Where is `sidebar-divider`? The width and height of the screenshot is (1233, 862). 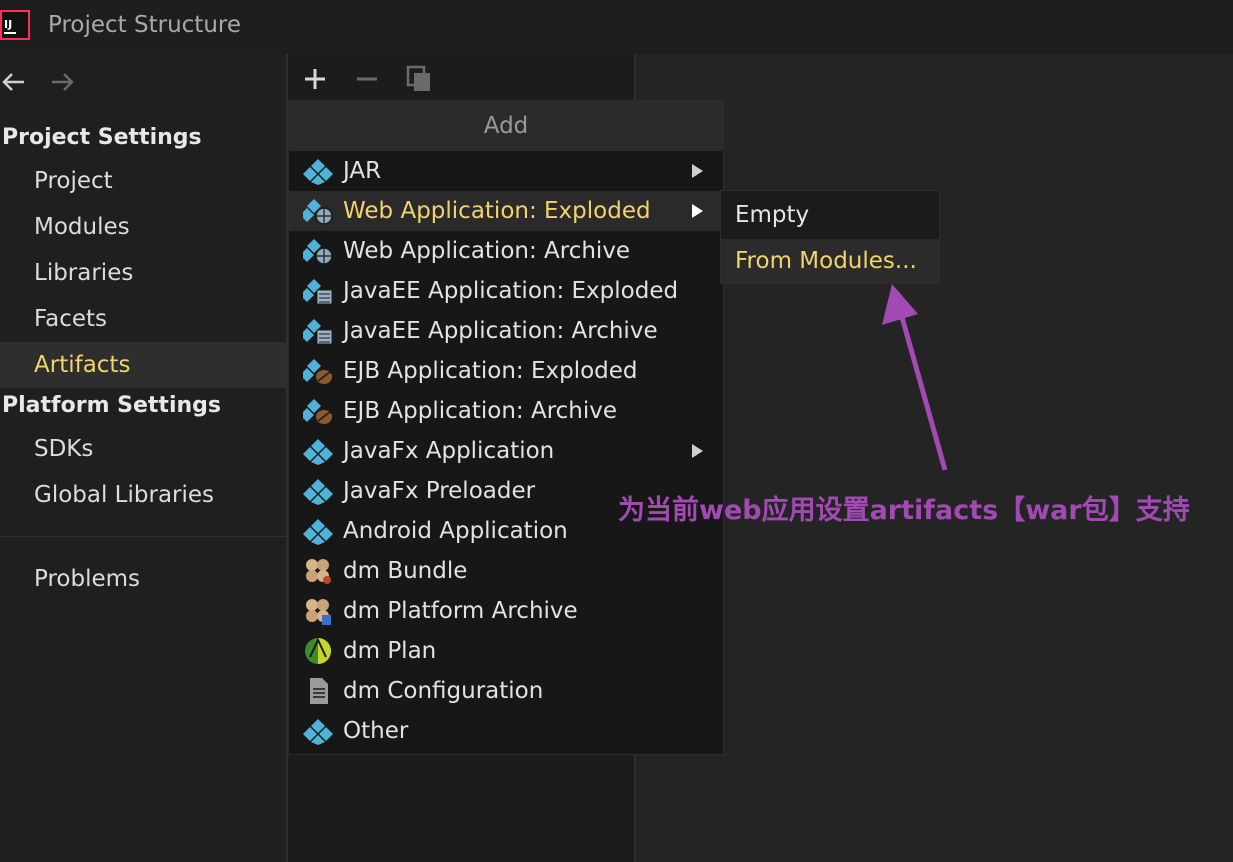
sidebar-divider is located at coordinates (143, 536).